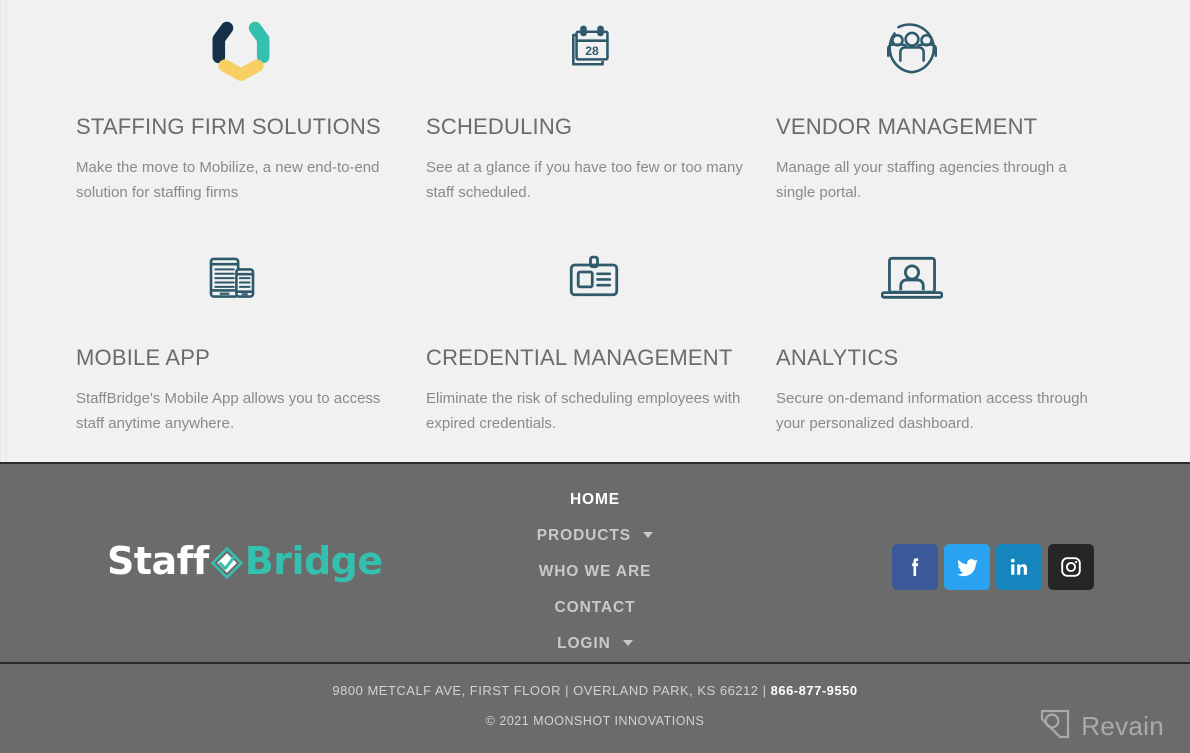  I want to click on nav-item-label: CONTACT, so click(595, 607).